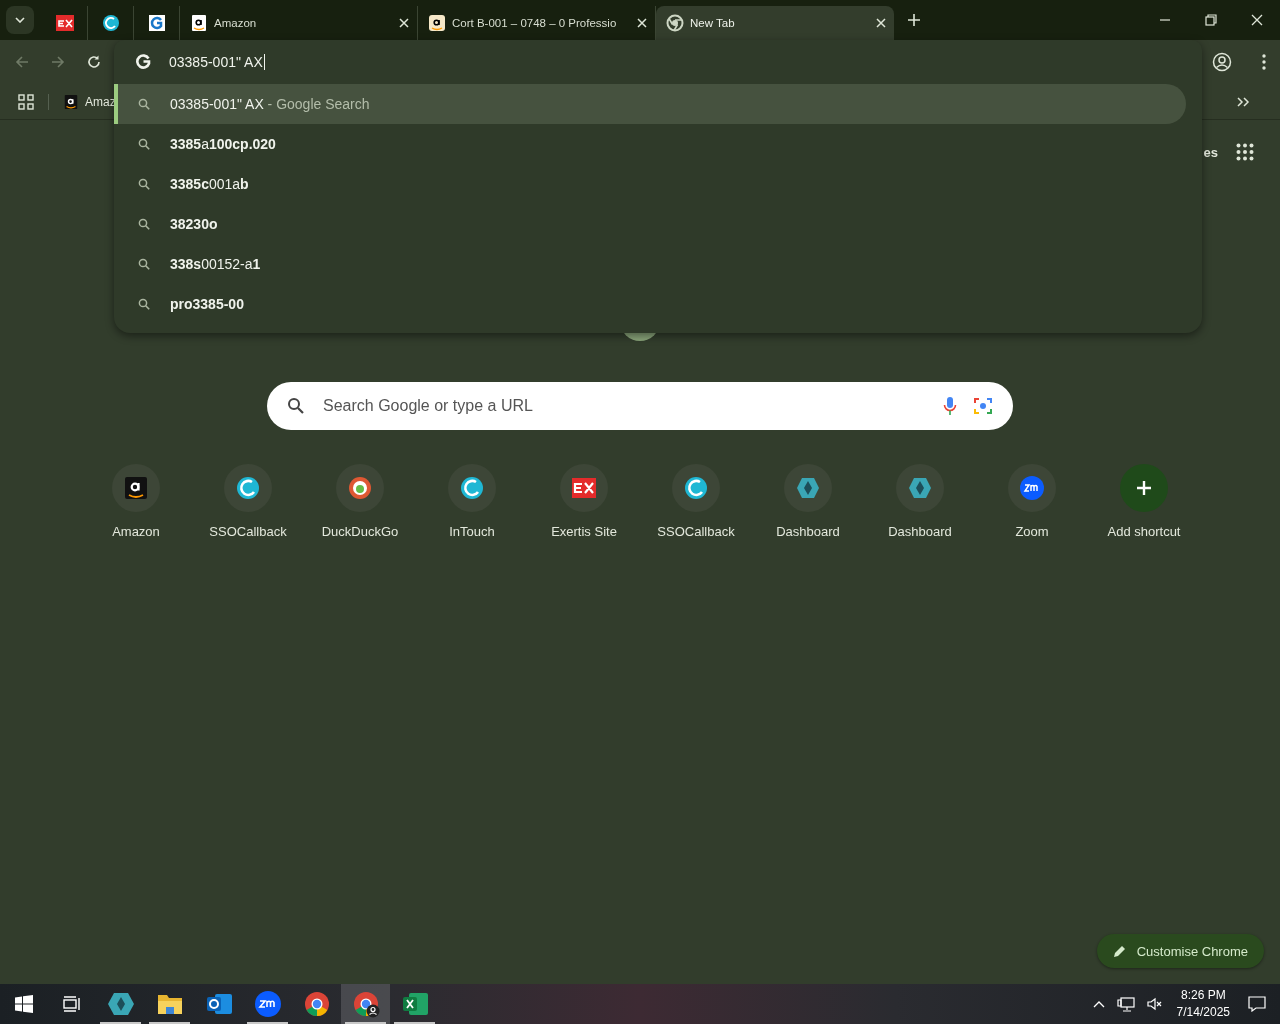 This screenshot has height=1024, width=1280. I want to click on task-view-icon, so click(72, 1004).